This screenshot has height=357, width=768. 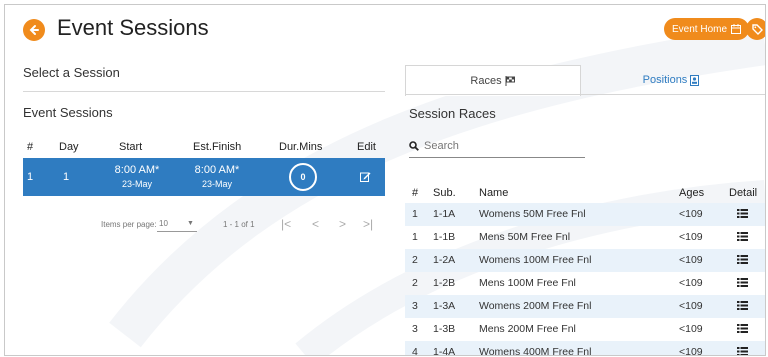 I want to click on race-sub: 1-2B, so click(x=444, y=283).